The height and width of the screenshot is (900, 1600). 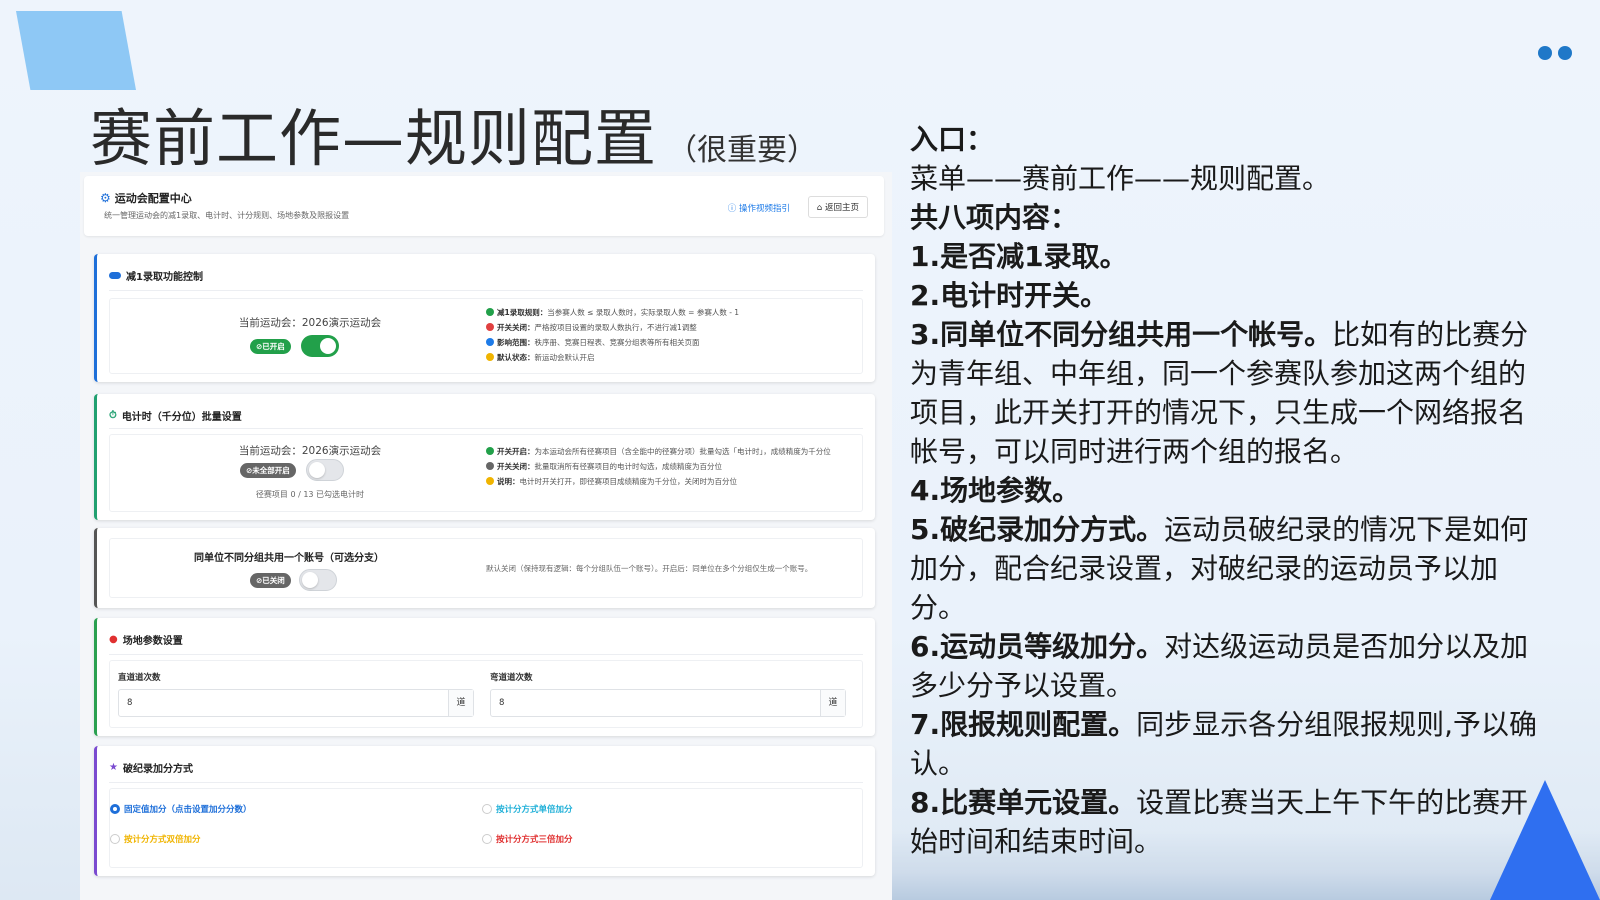 I want to click on venue-params-body: 直道道次数 8 道 弯道道次数 8 道, so click(x=486, y=694).